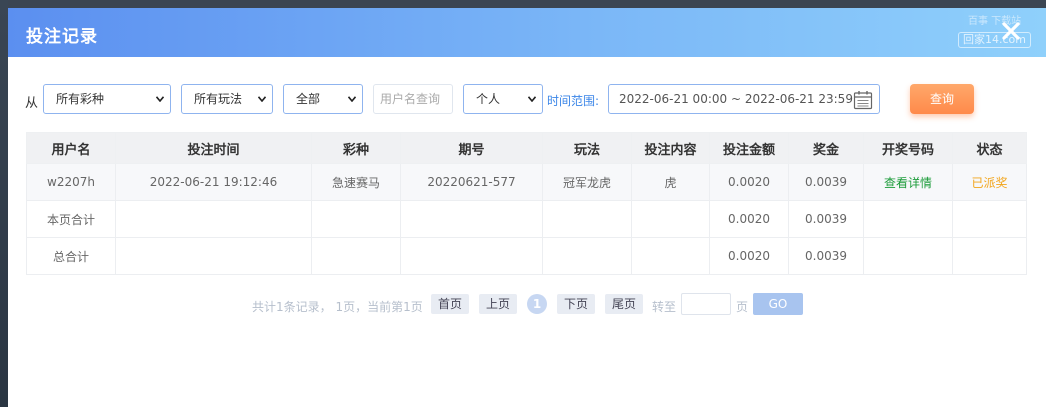 This screenshot has height=407, width=1046. I want to click on page-total-prize: 0.0039, so click(826, 219).